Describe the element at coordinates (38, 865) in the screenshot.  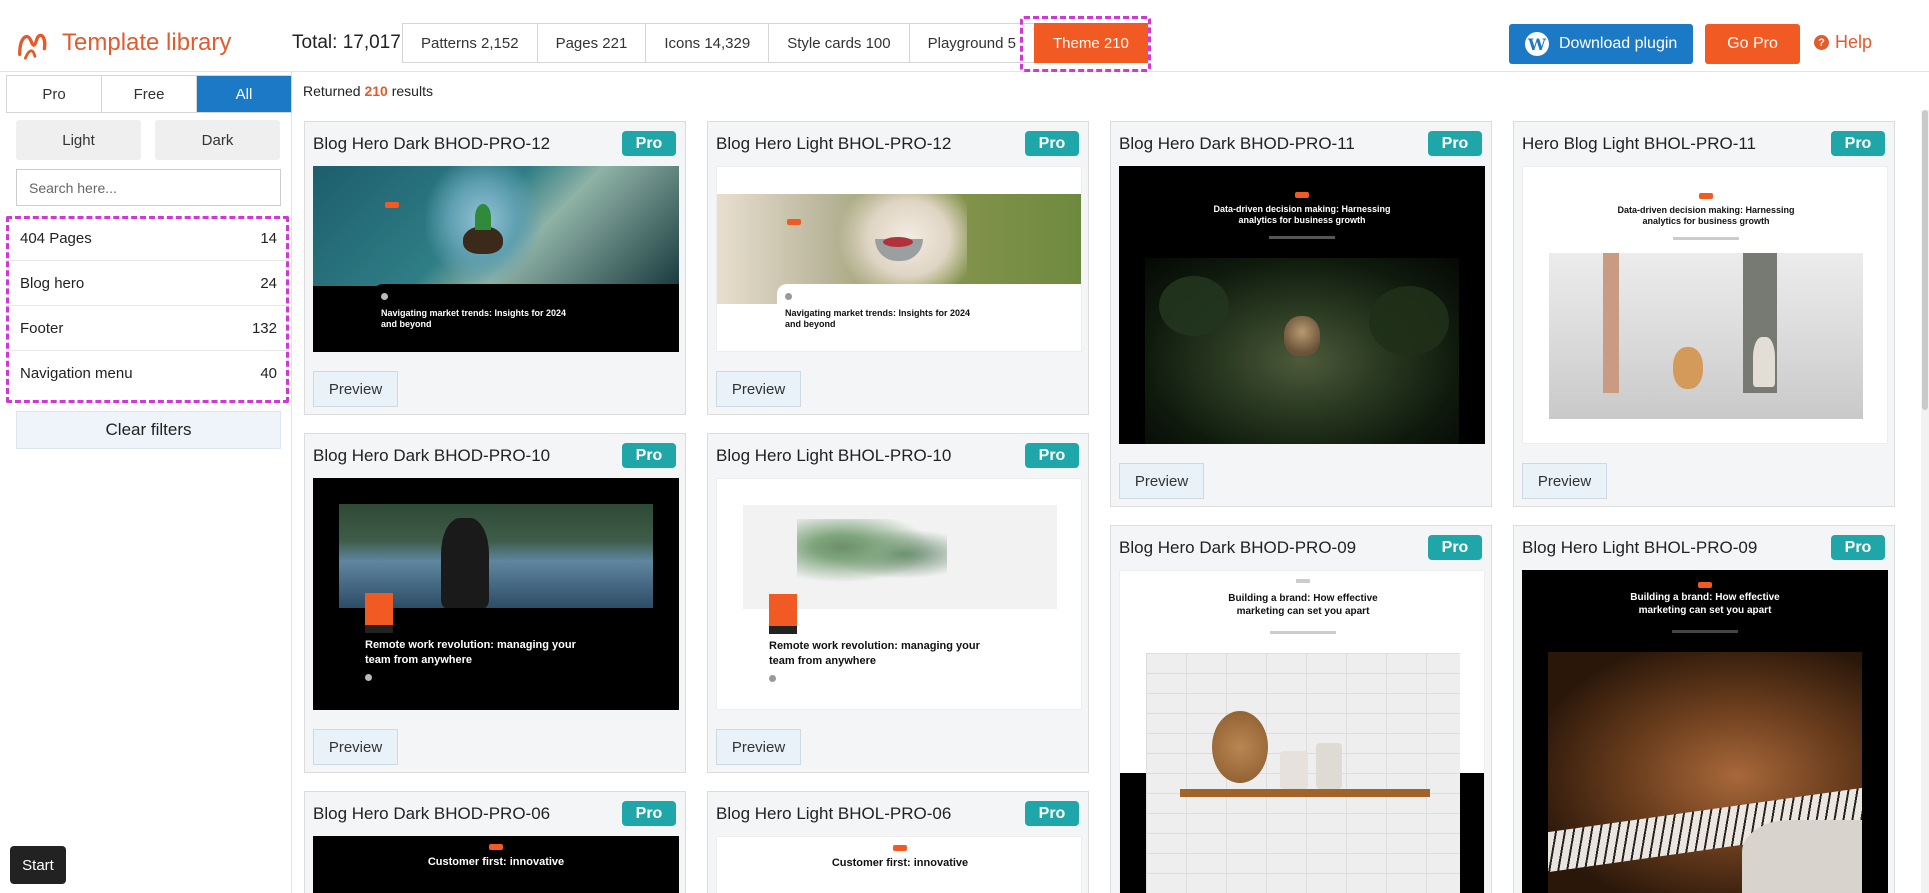
I see `start-button: Start` at that location.